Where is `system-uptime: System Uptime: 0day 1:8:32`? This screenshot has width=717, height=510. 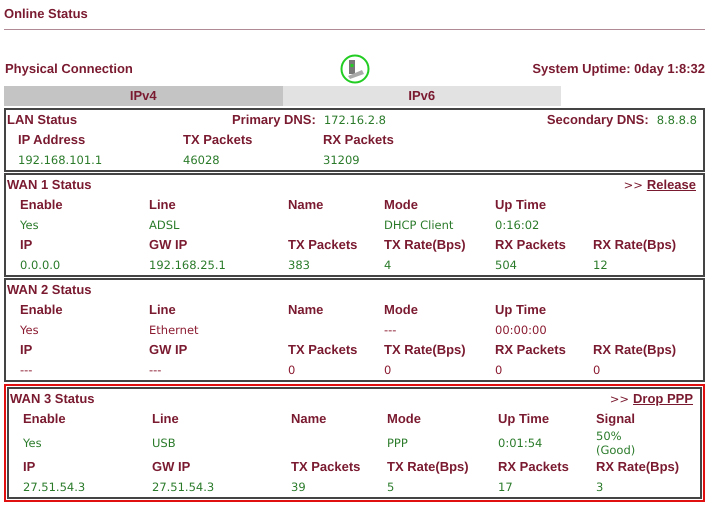
system-uptime: System Uptime: 0day 1:8:32 is located at coordinates (618, 69).